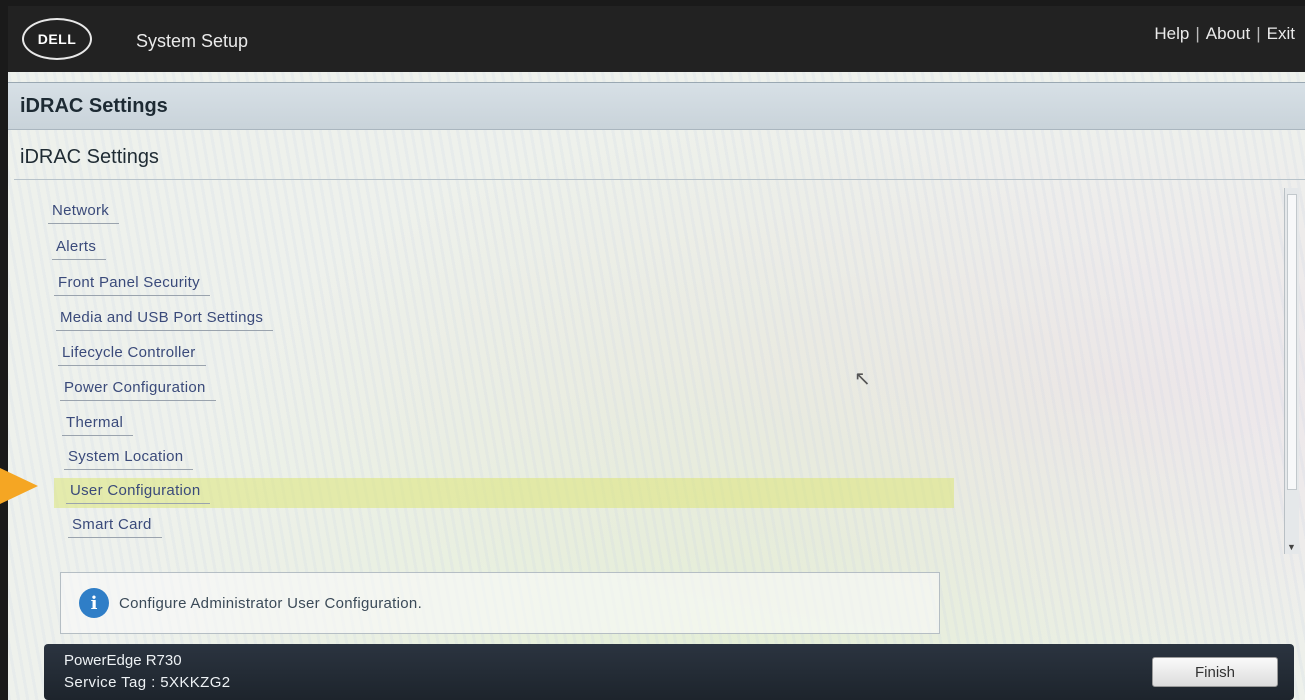  I want to click on menu-item-system-location: System Location, so click(129, 459).